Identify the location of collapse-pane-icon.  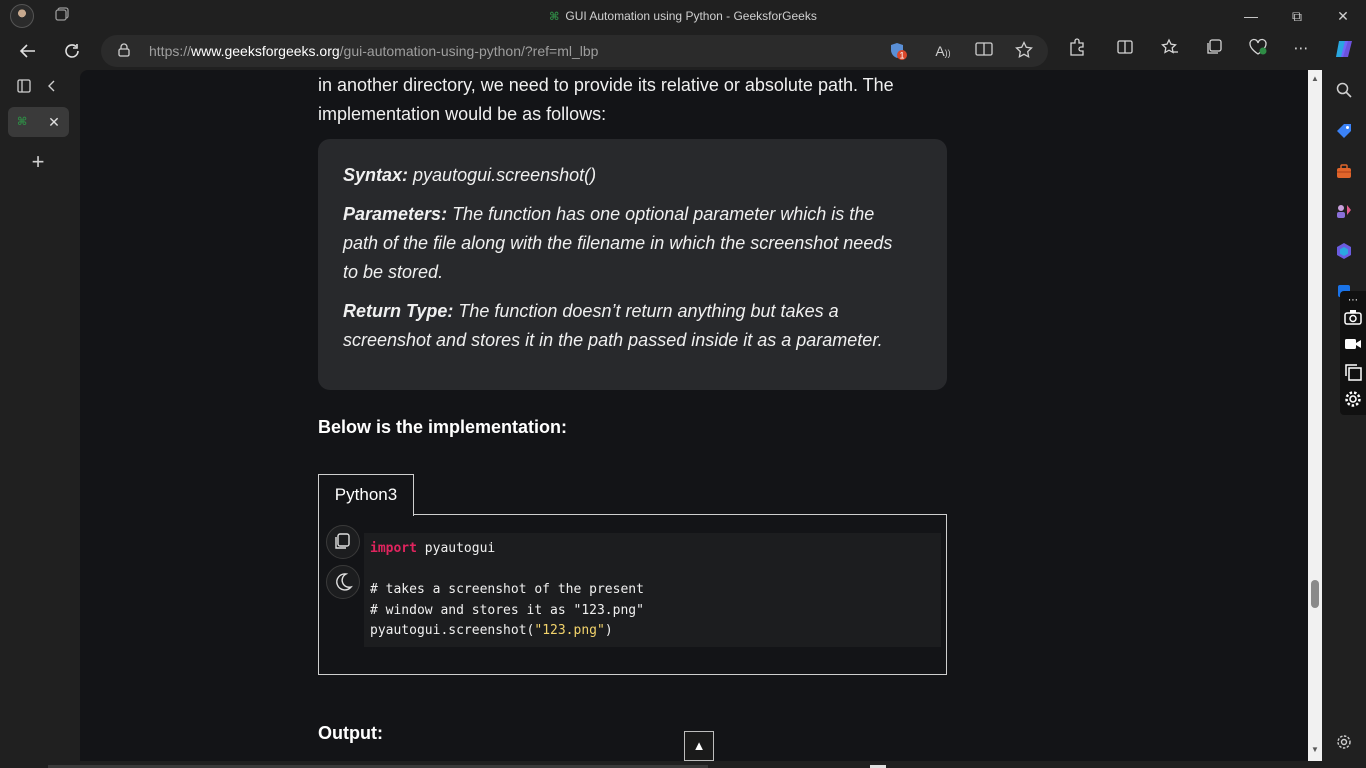
(52, 88).